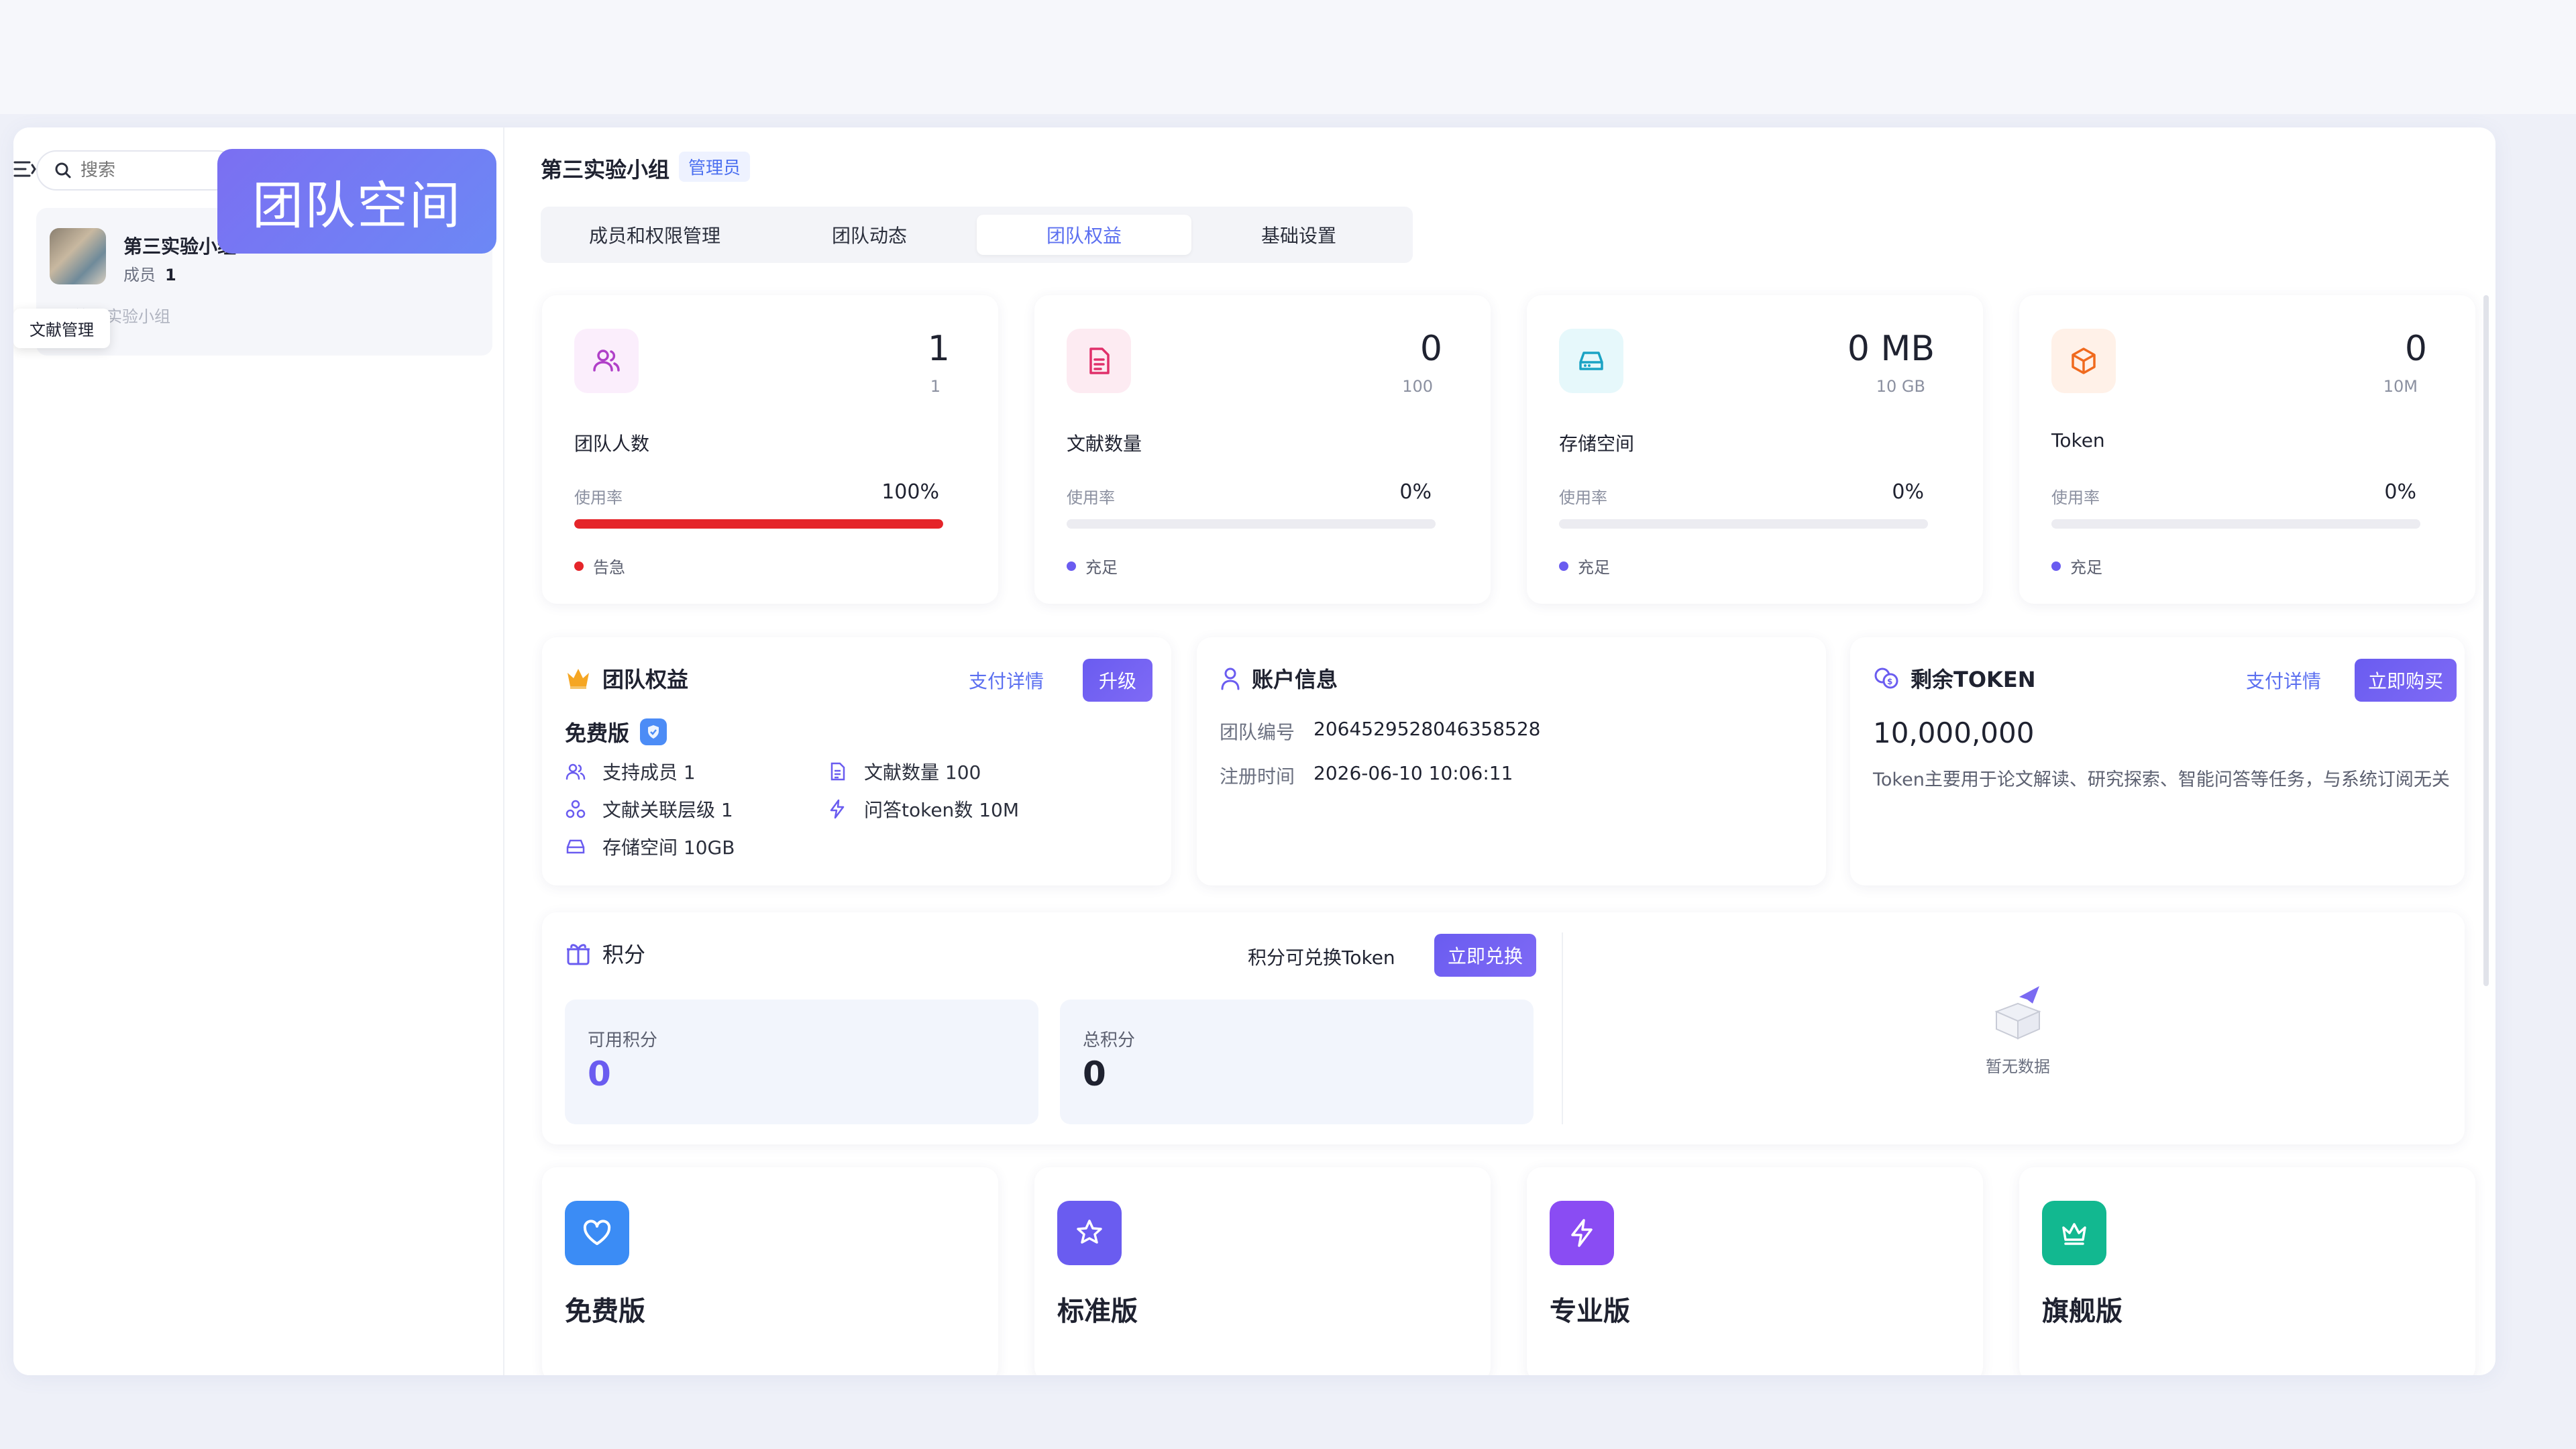  I want to click on plan-card-flagship: 旗舰版, so click(2247, 1271).